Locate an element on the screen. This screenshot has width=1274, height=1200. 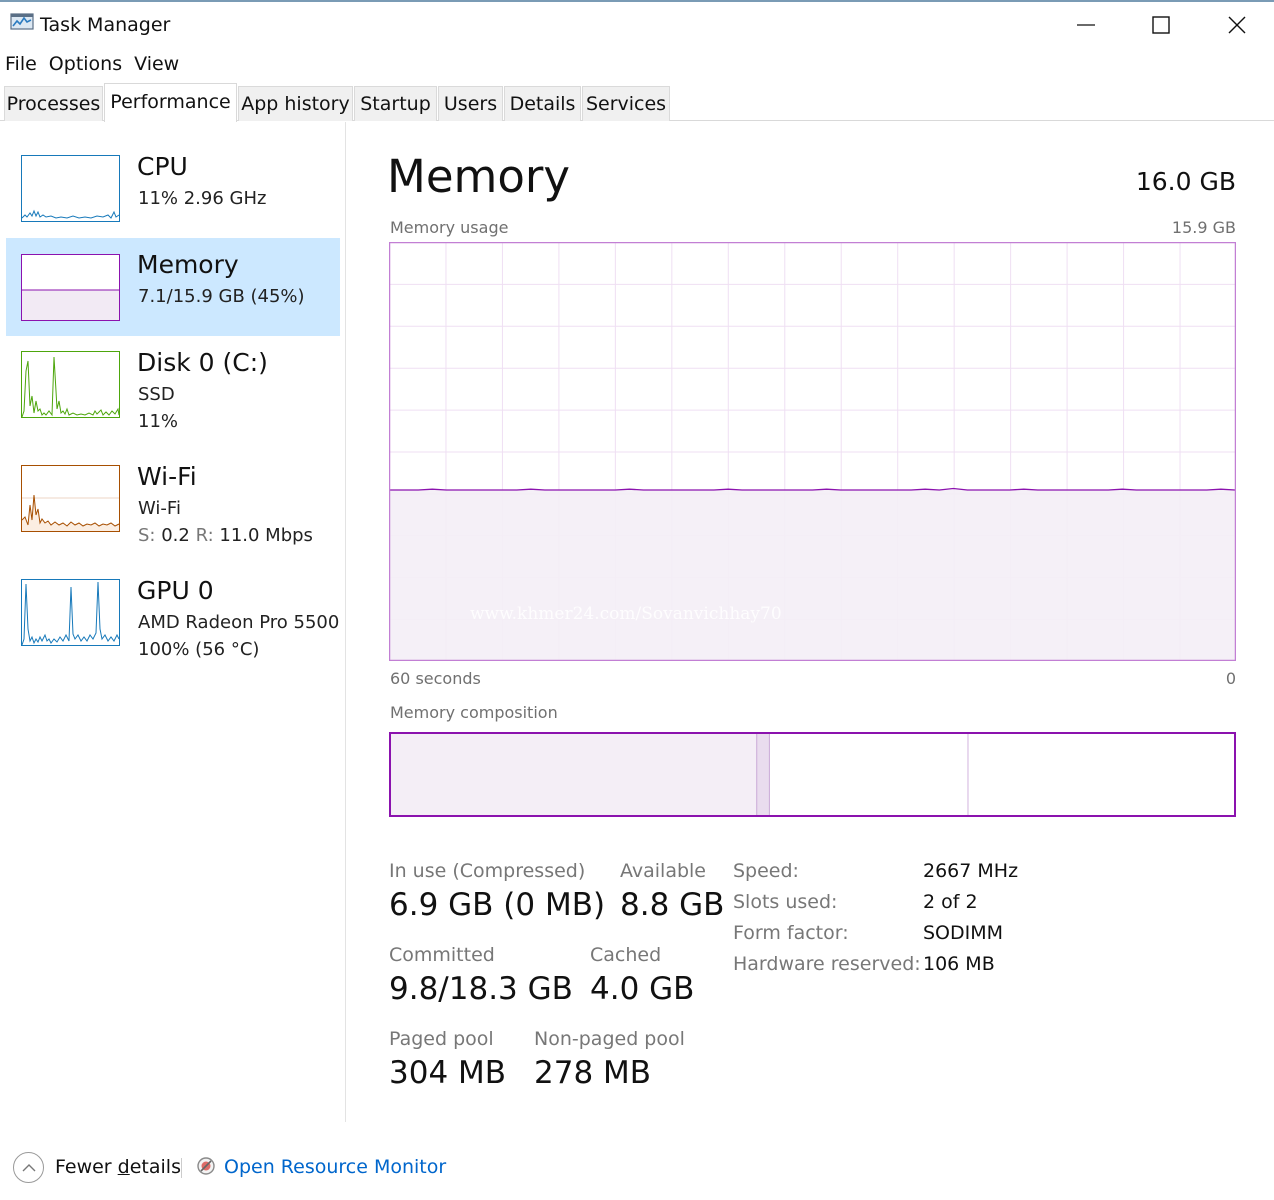
composition-in-use is located at coordinates (573, 774).